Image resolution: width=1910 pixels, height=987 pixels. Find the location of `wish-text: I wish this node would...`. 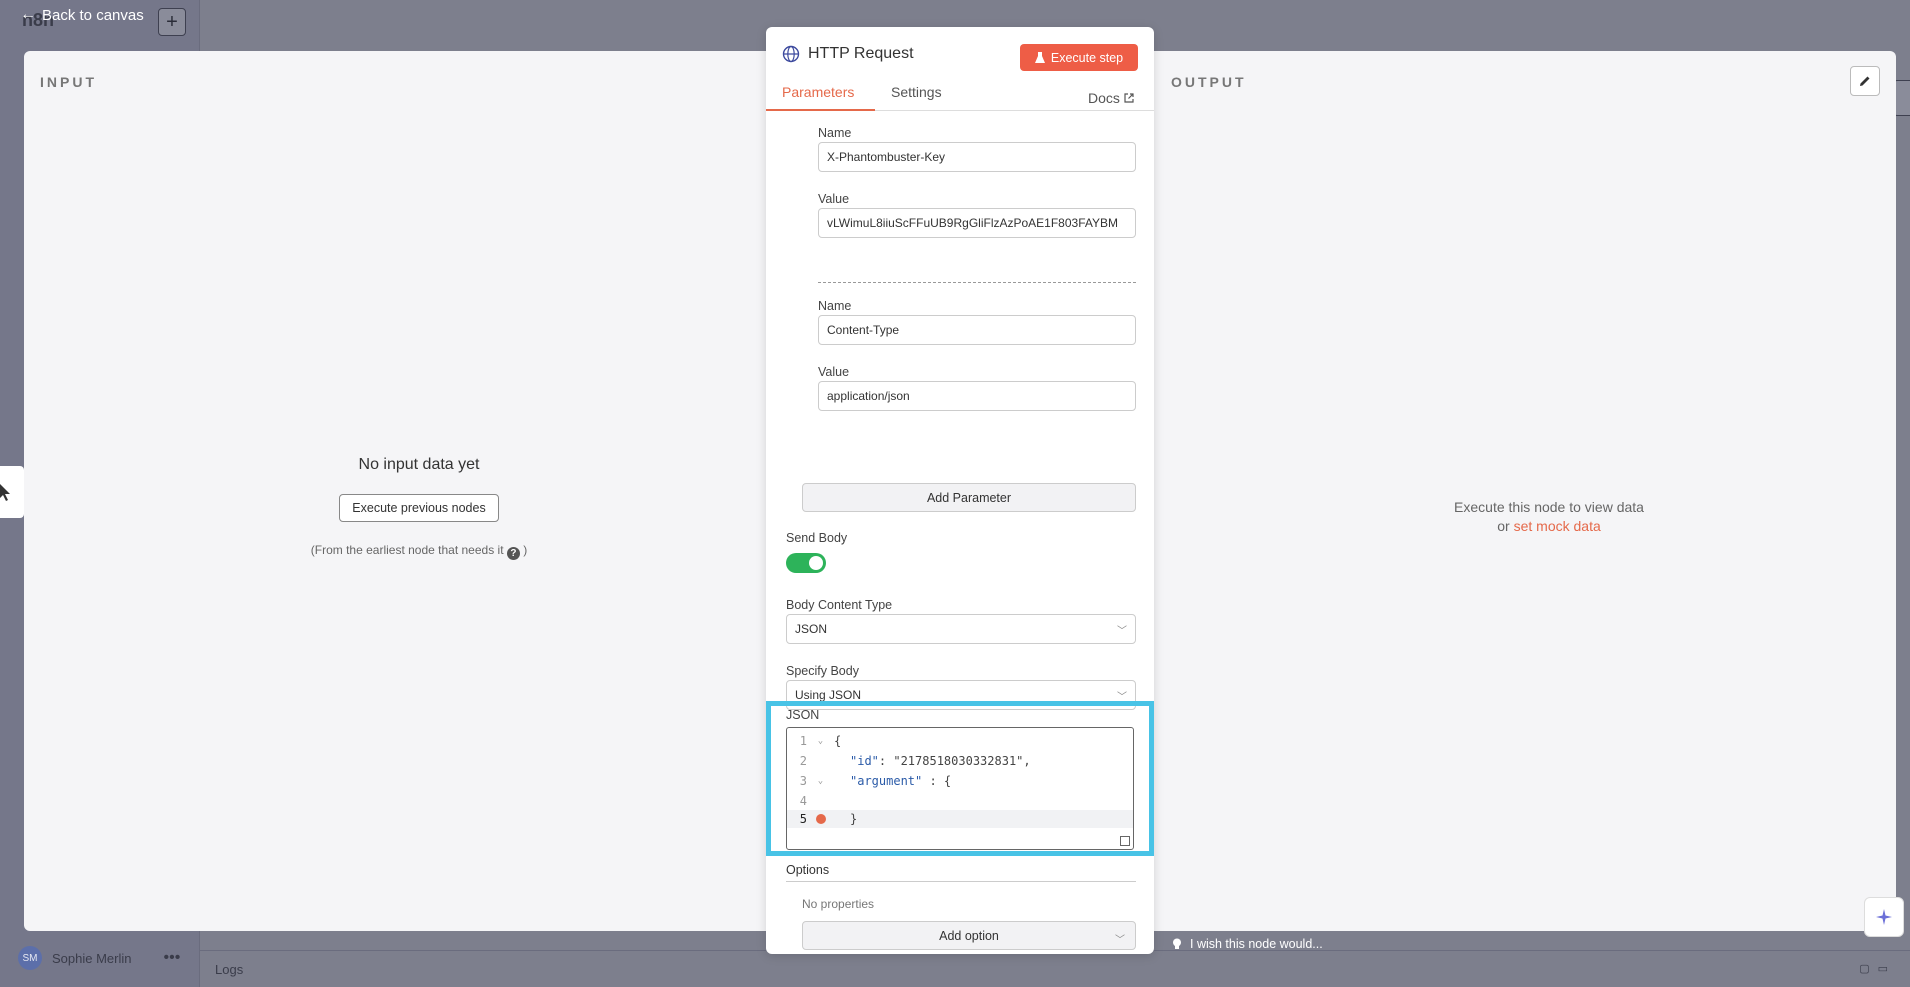

wish-text: I wish this node would... is located at coordinates (1256, 944).